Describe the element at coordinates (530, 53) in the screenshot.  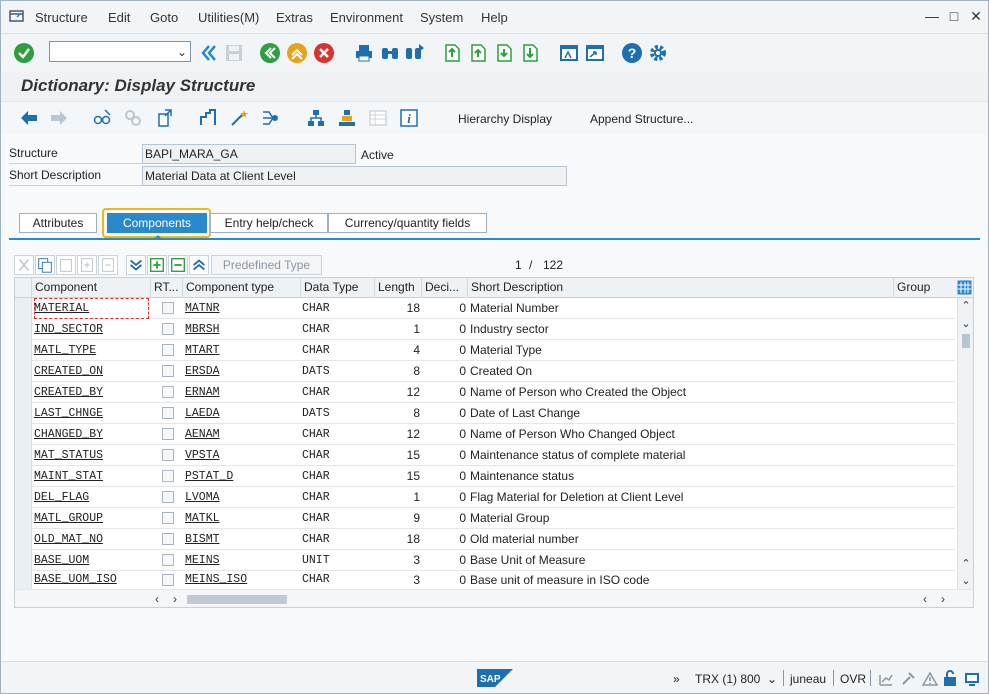
I see `last-page-icon` at that location.